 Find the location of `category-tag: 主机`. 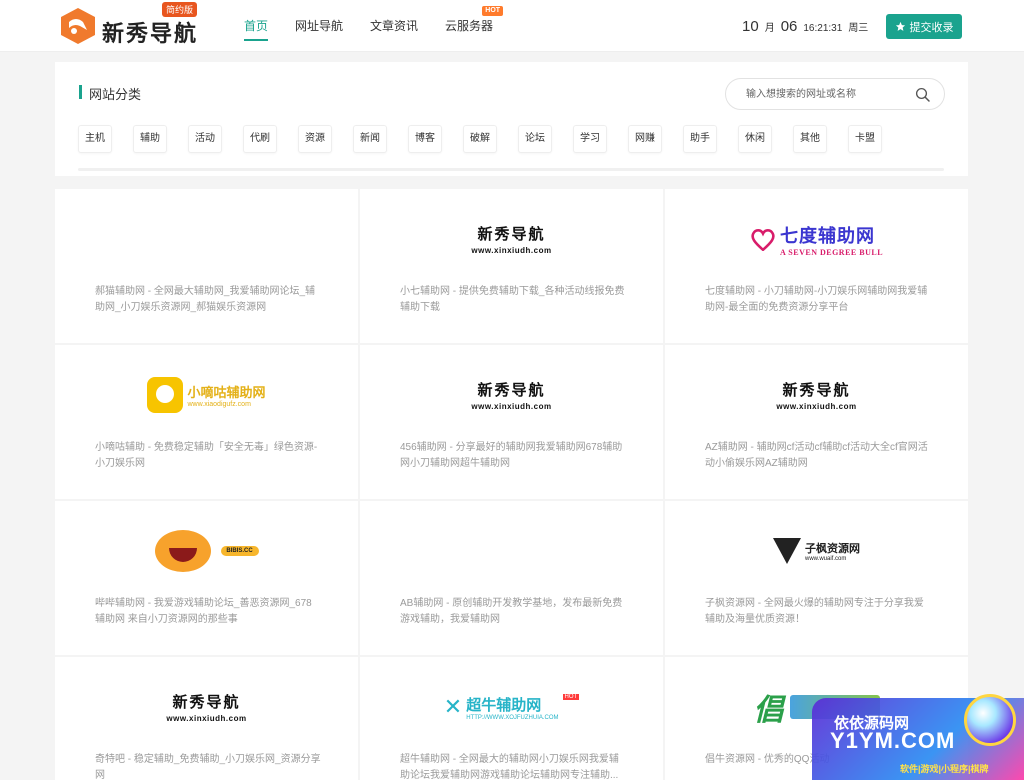

category-tag: 主机 is located at coordinates (95, 139).